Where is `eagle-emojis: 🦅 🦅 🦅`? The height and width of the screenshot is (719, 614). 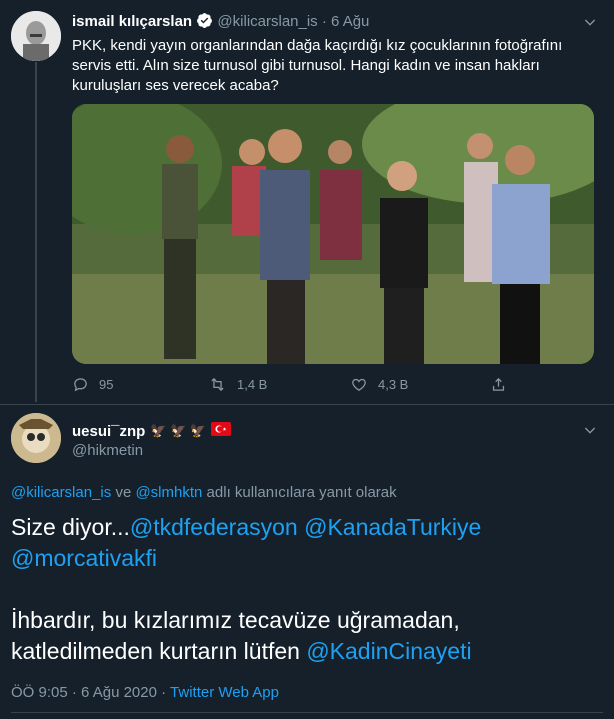 eagle-emojis: 🦅 🦅 🦅 is located at coordinates (178, 430).